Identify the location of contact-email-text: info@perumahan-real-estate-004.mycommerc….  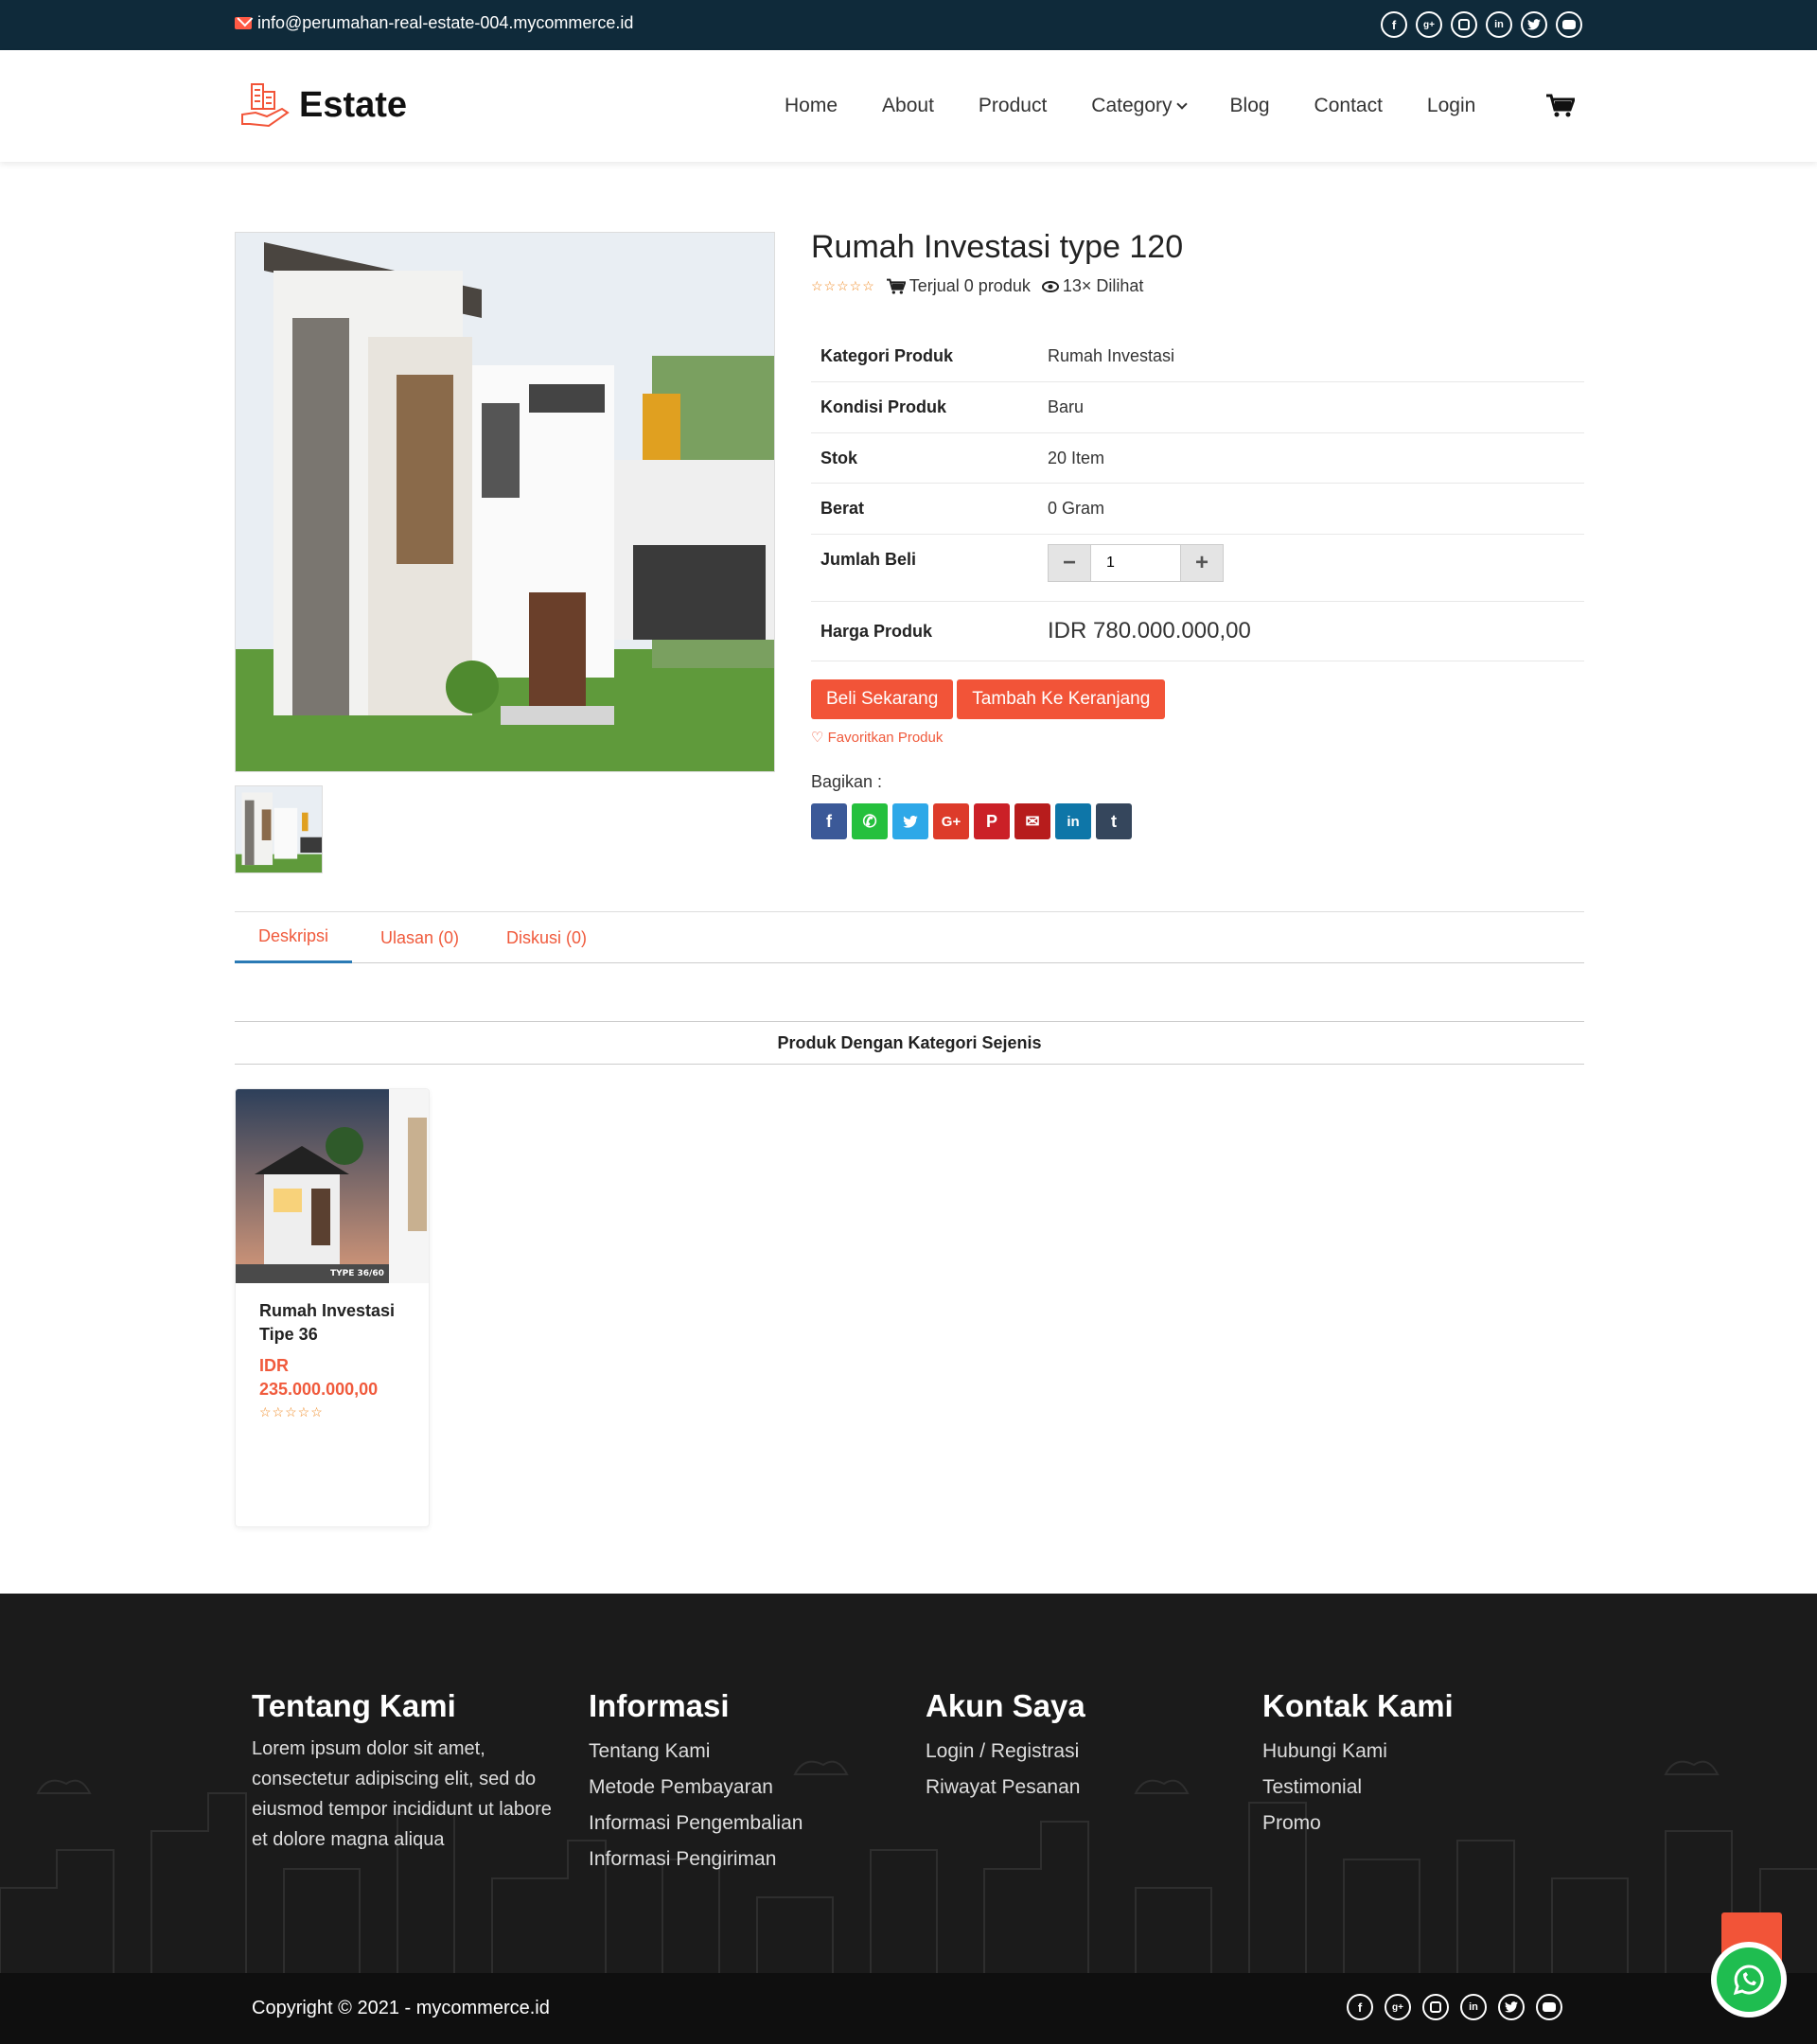
(445, 22).